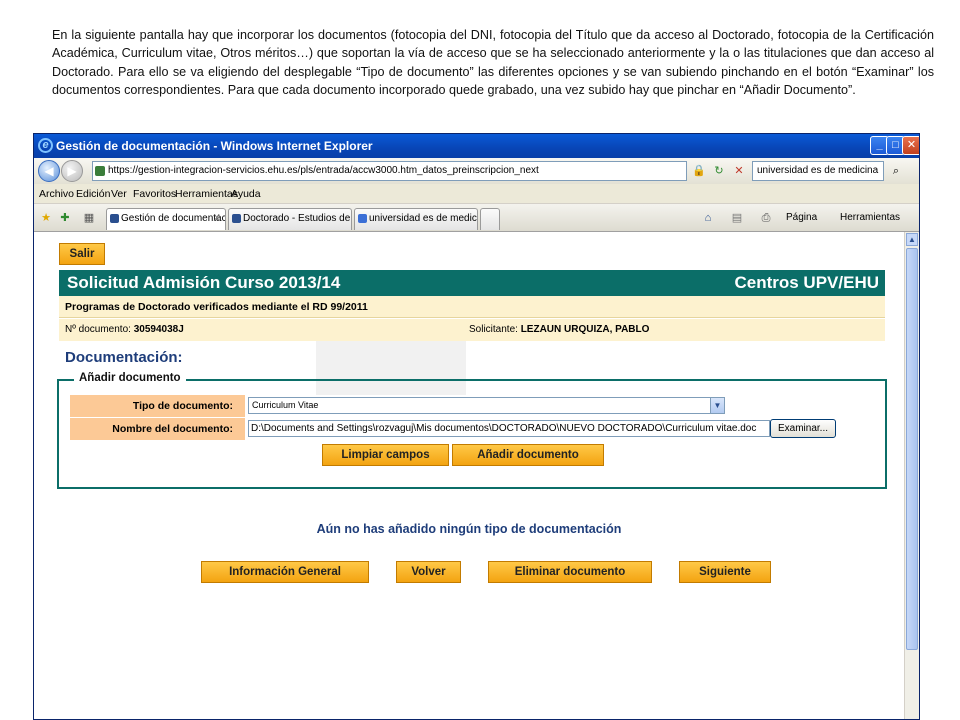 The height and width of the screenshot is (720, 960). I want to click on vertical-scrollbar: ▲, so click(911, 475).